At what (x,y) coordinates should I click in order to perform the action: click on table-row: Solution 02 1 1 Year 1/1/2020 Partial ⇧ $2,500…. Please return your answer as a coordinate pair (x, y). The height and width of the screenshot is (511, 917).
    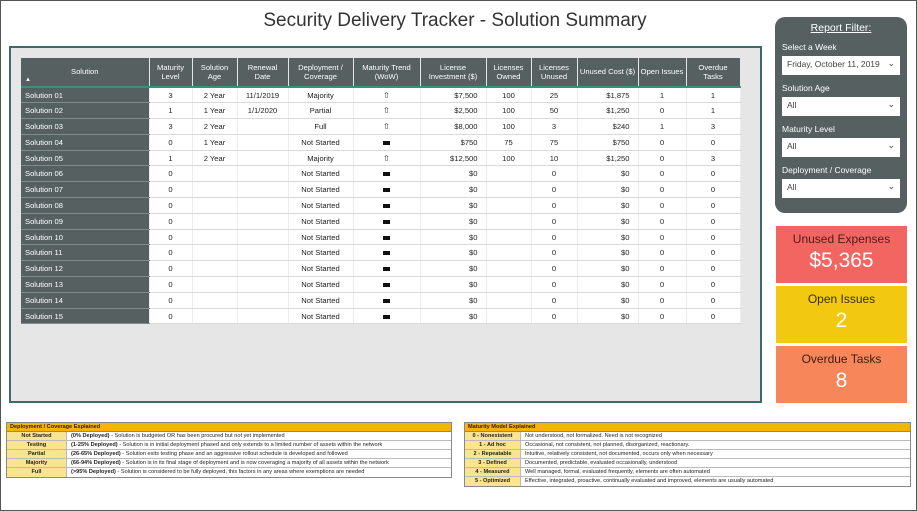
    Looking at the image, I should click on (381, 111).